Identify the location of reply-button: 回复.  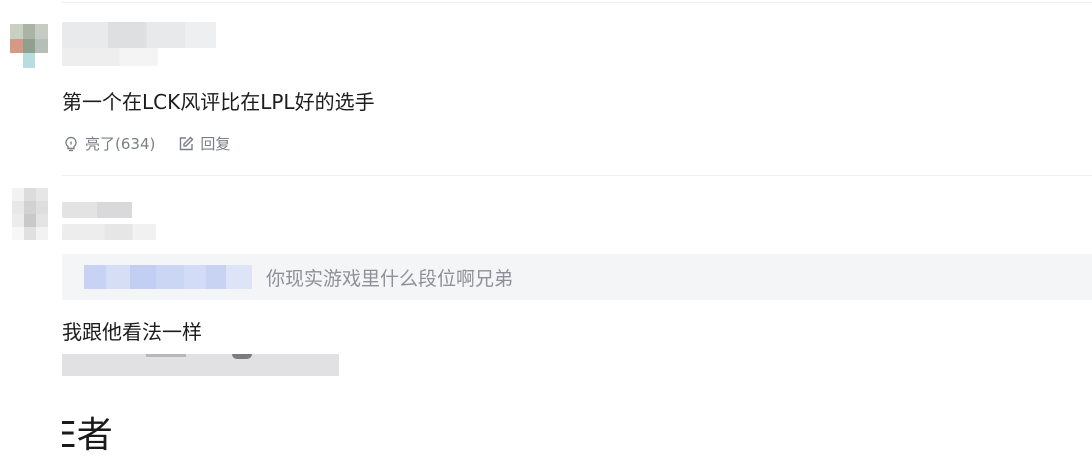
(203, 143).